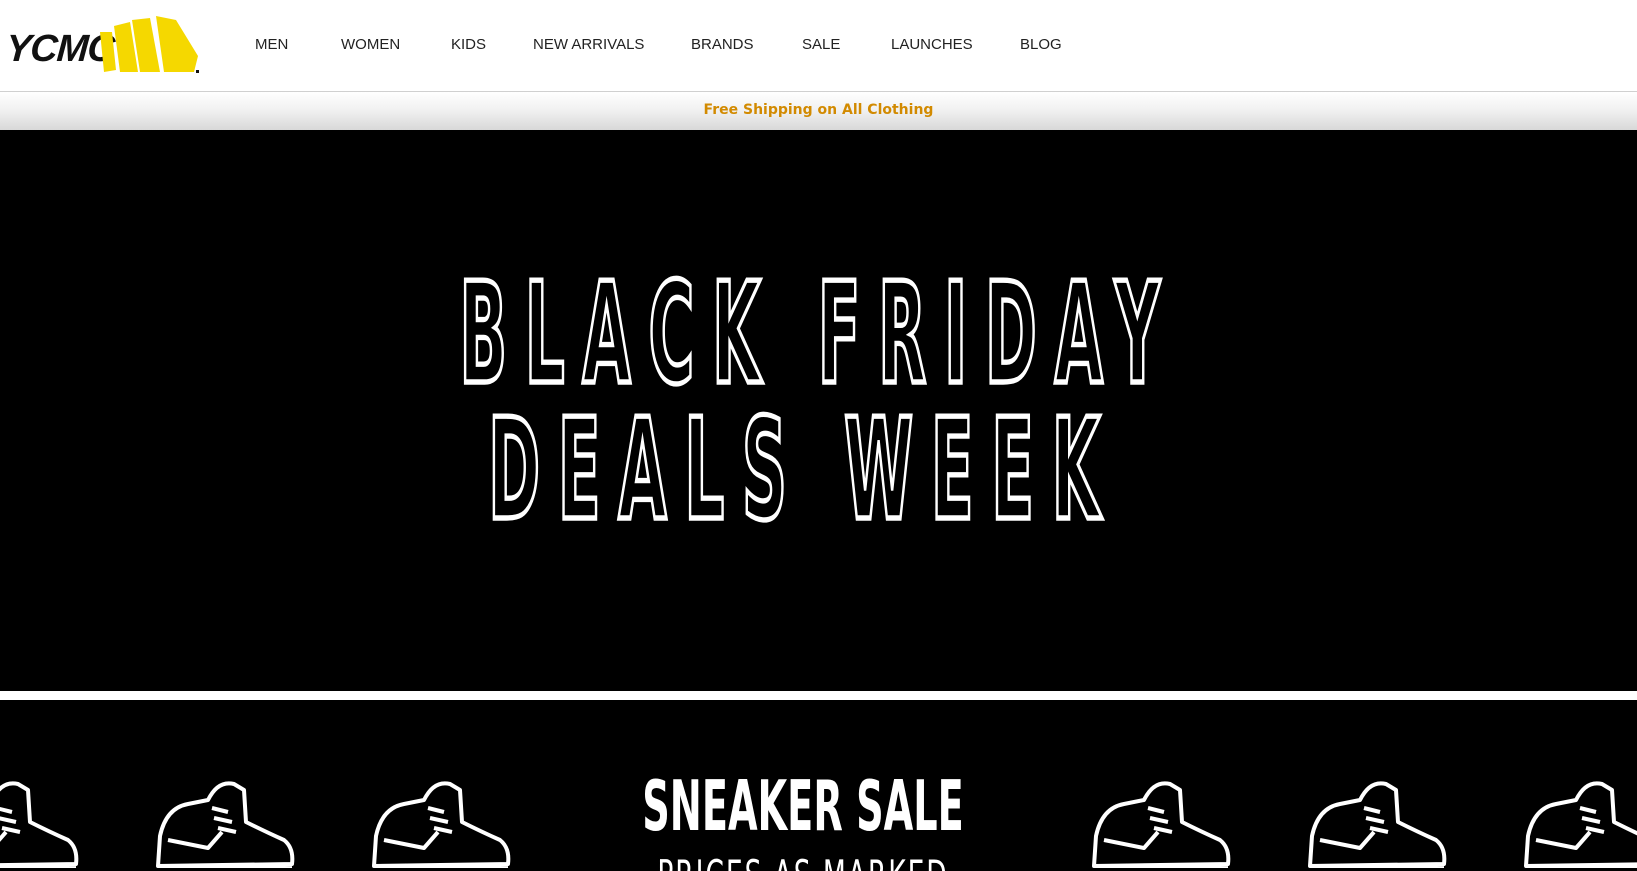  What do you see at coordinates (932, 44) in the screenshot?
I see `nav-item-launches: LAUNCHES` at bounding box center [932, 44].